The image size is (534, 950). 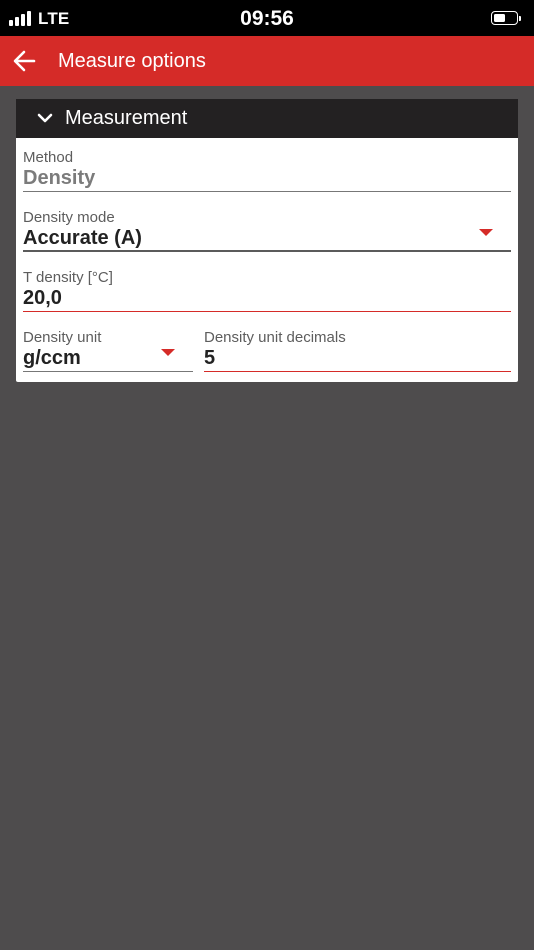 I want to click on section-header-measurement: Measurement, so click(x=267, y=118).